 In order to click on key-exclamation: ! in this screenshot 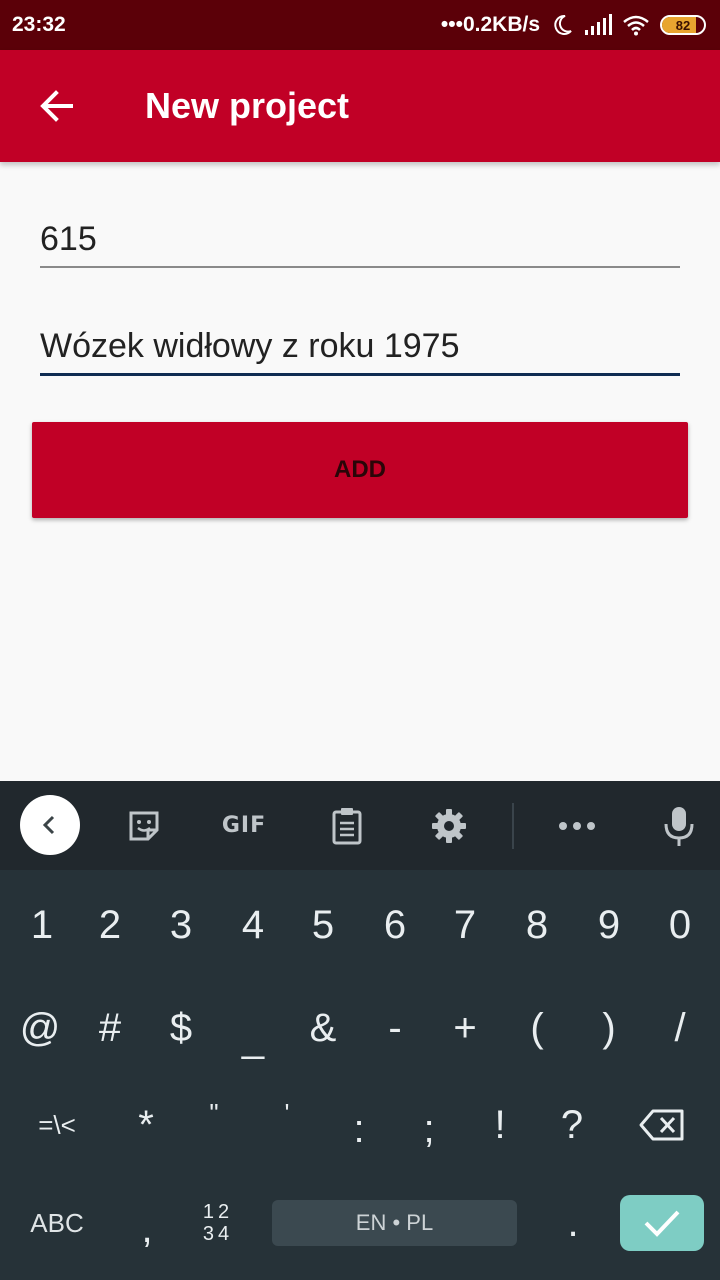, I will do `click(500, 1125)`.